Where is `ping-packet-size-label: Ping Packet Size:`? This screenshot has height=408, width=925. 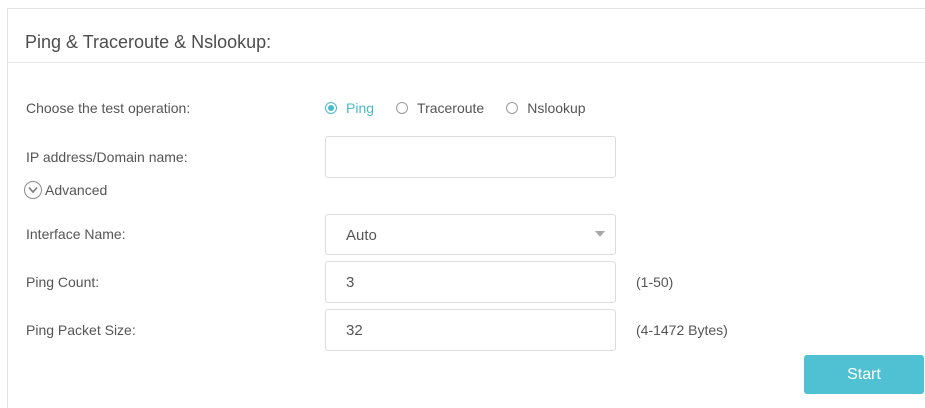
ping-packet-size-label: Ping Packet Size: is located at coordinates (81, 330).